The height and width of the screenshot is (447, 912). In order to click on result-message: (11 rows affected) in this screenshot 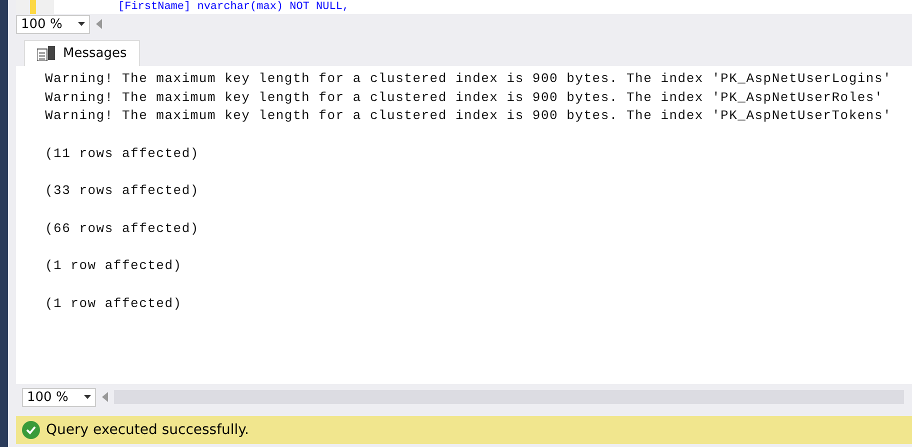, I will do `click(122, 153)`.